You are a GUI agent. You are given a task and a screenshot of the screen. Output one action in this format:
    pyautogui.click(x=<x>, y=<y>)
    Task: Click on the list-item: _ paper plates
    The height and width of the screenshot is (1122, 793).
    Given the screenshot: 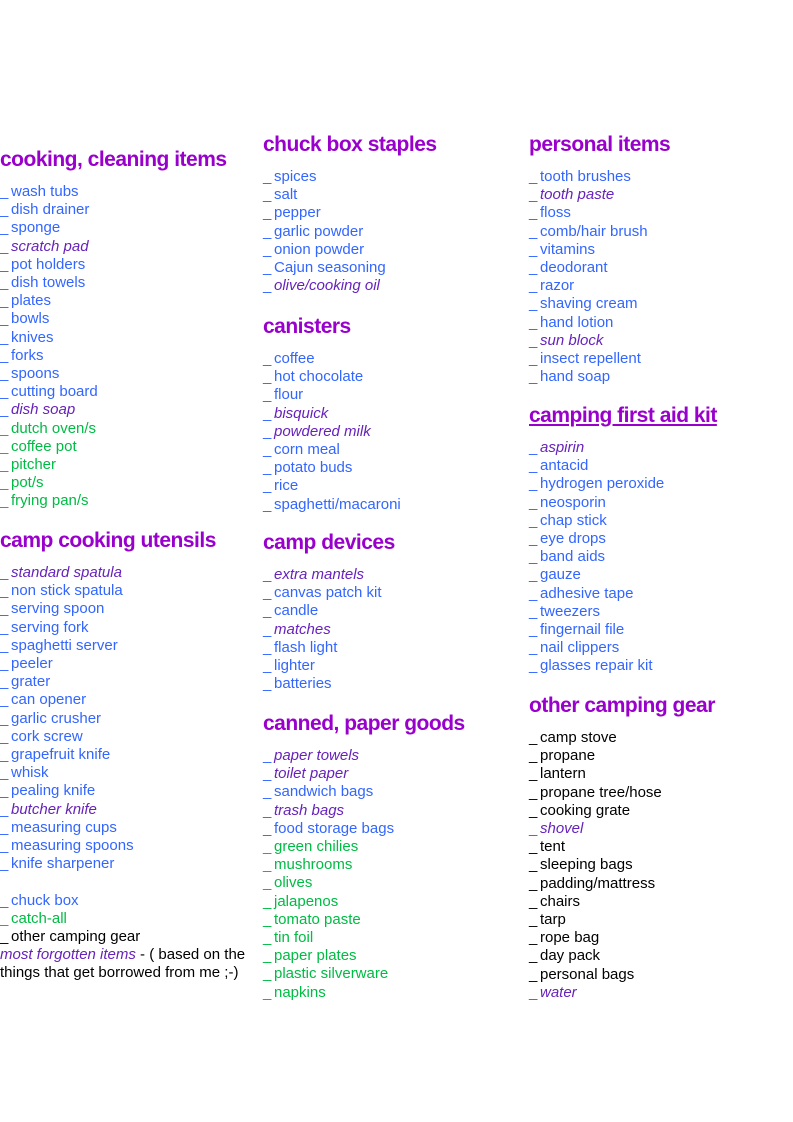 What is the action you would take?
    pyautogui.click(x=364, y=956)
    